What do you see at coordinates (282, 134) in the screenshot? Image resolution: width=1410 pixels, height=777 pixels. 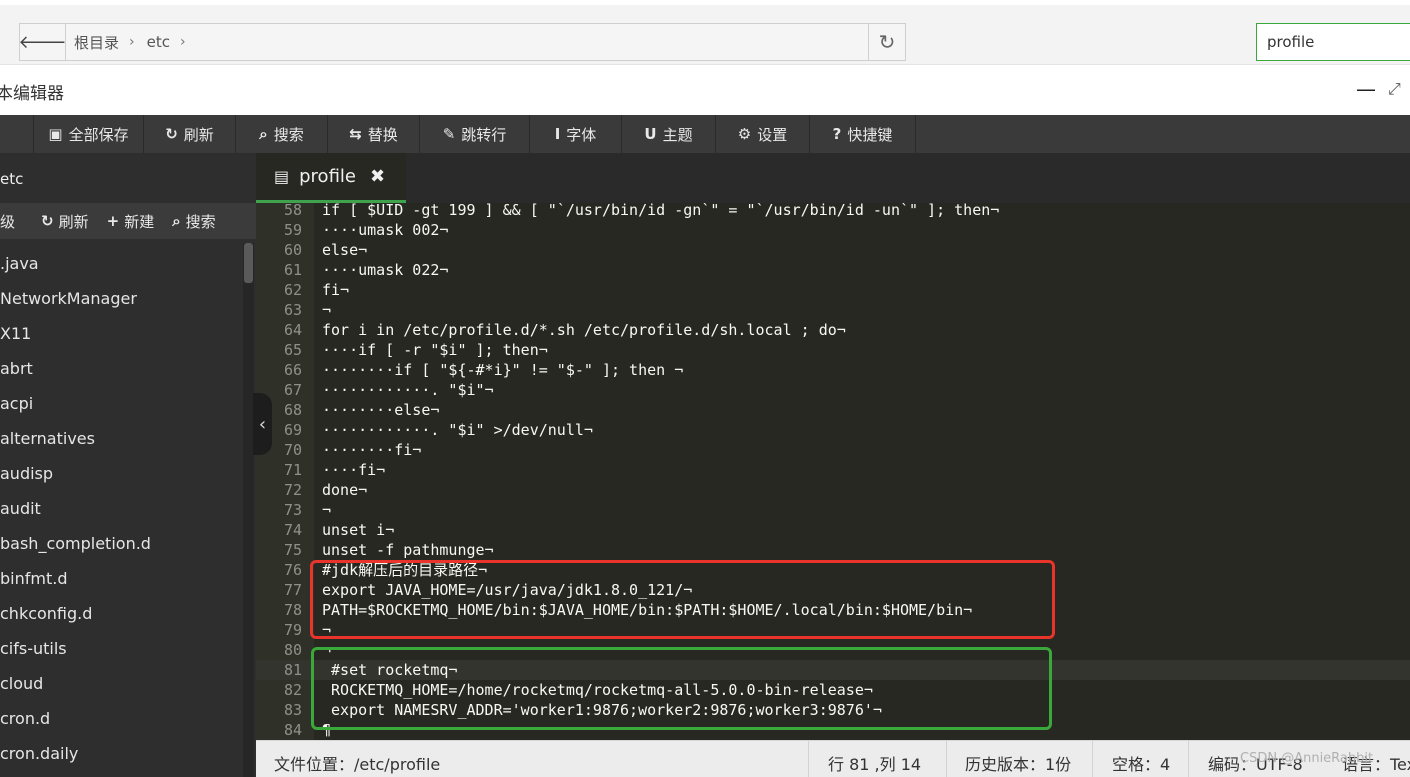 I see `search-button: ⌕ 搜索` at bounding box center [282, 134].